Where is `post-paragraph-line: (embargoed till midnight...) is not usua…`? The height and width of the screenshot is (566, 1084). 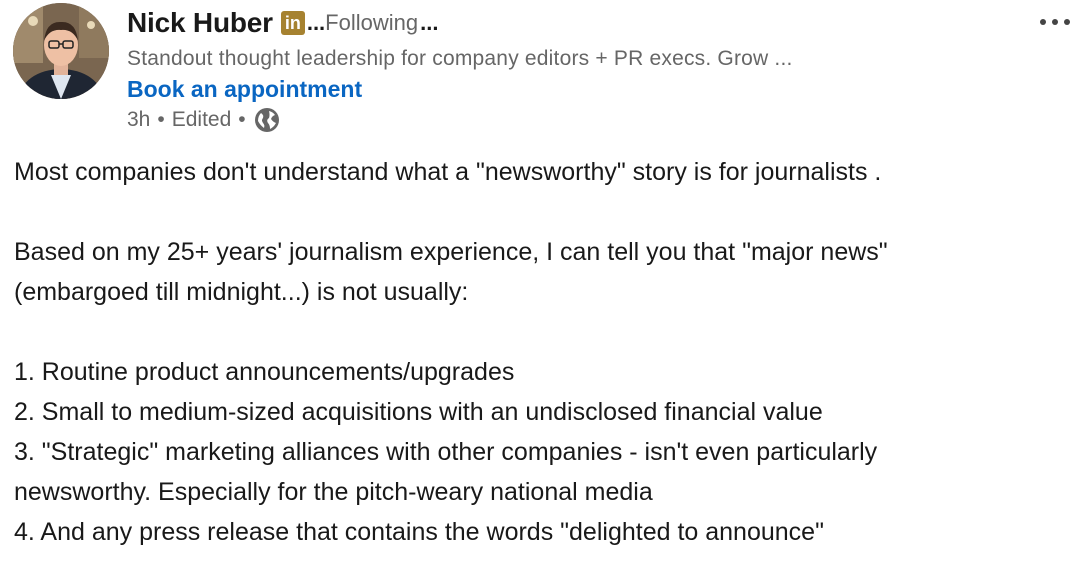 post-paragraph-line: (embargoed till midnight...) is not usua… is located at coordinates (241, 292).